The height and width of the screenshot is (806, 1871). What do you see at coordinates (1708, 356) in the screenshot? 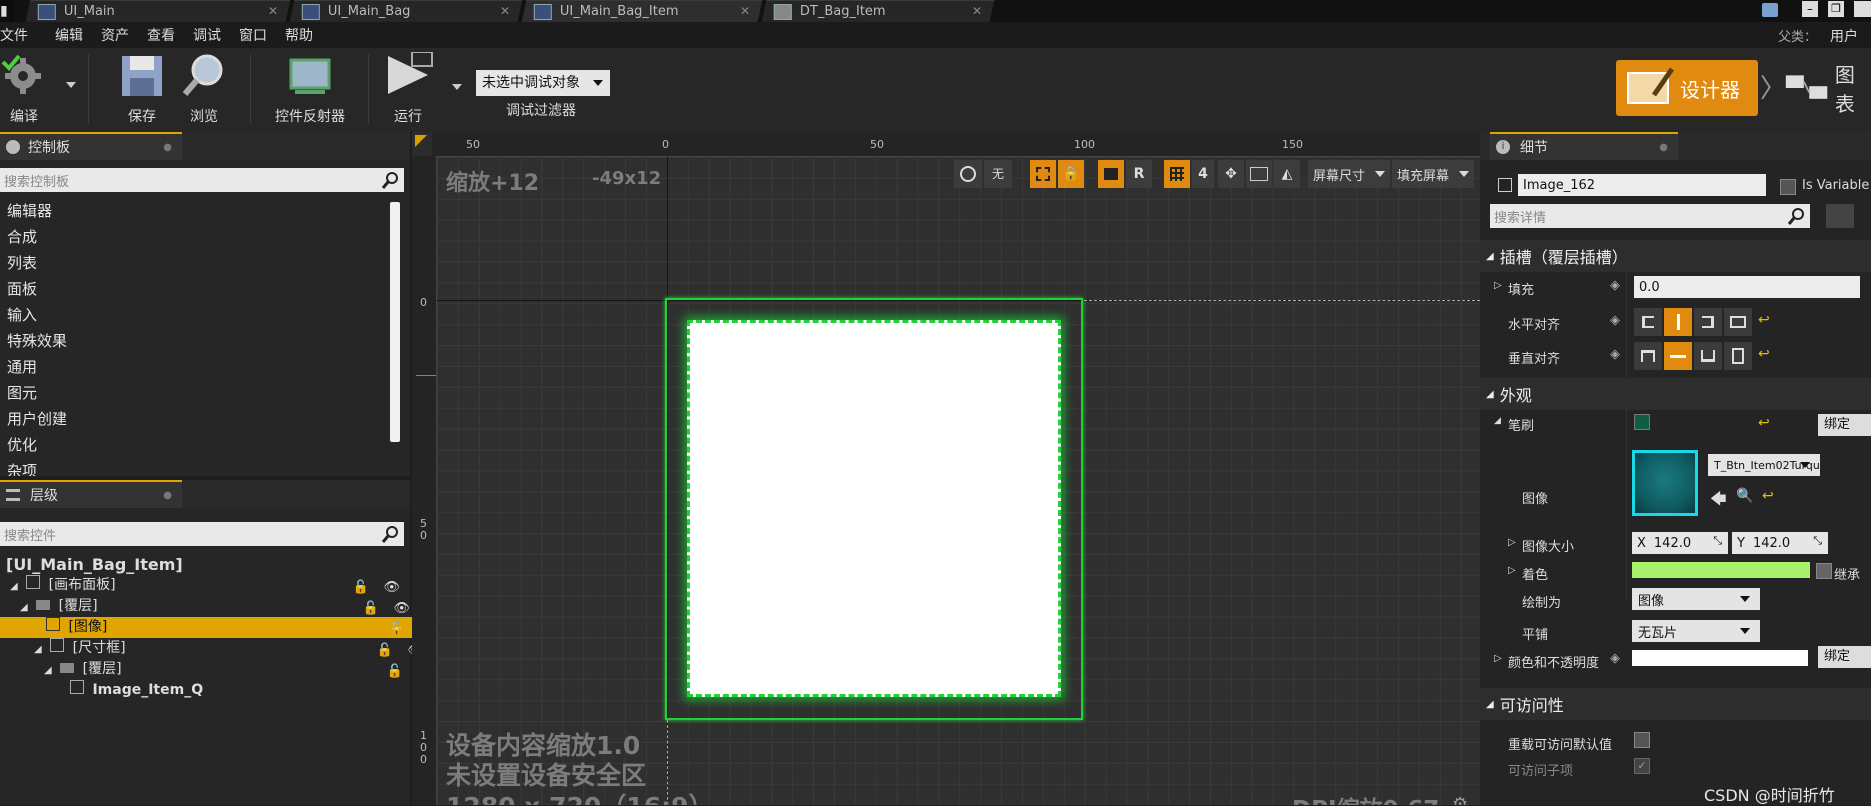
I see `v-align-bottom-button` at bounding box center [1708, 356].